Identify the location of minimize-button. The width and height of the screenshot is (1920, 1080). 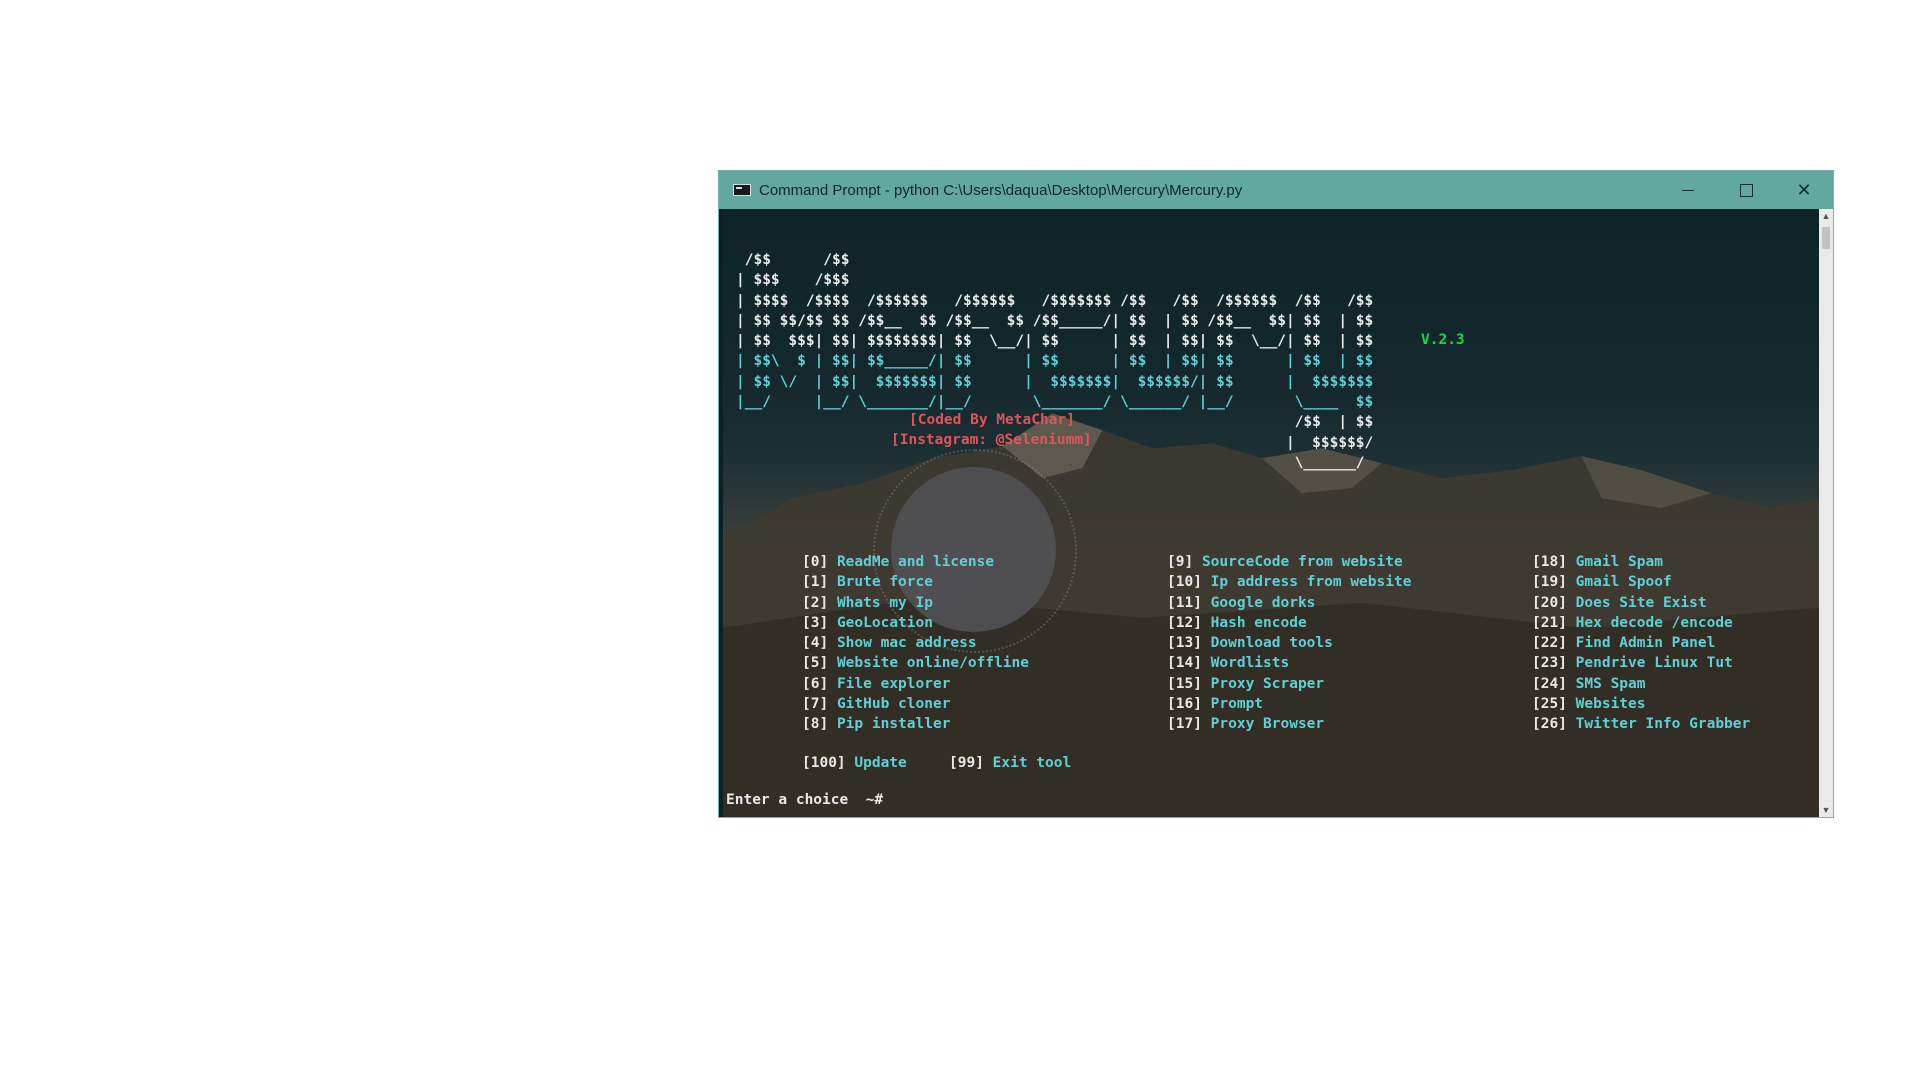
(1688, 190).